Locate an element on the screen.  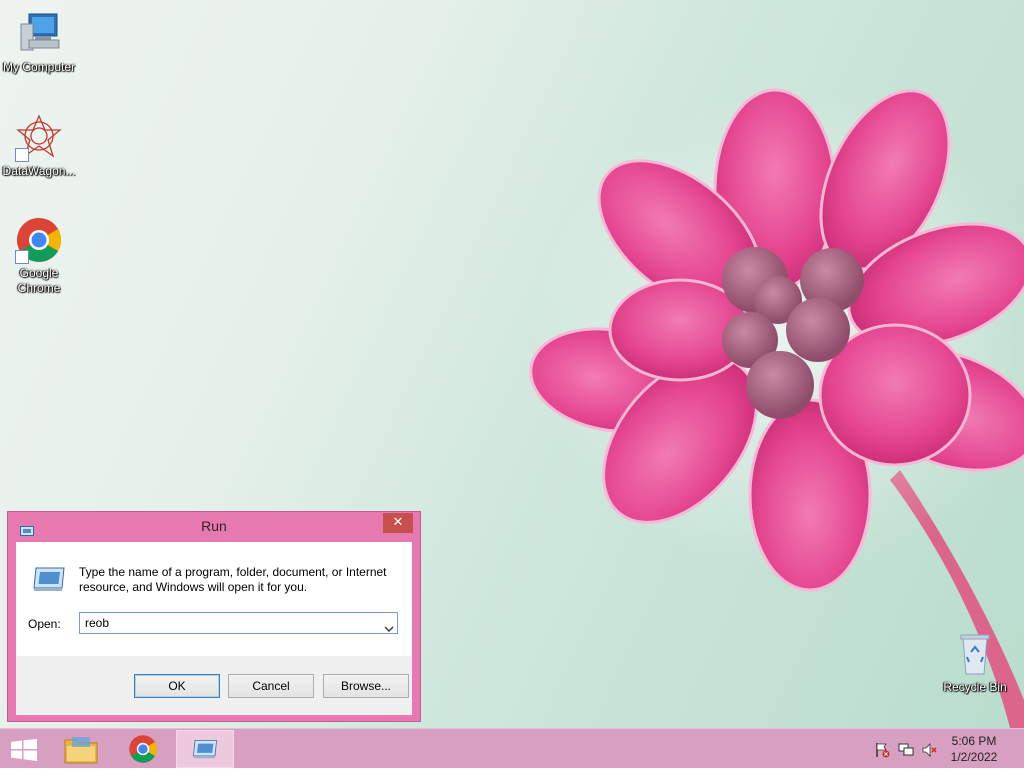
taskbar: 5:06 PM 1/2/2022 is located at coordinates (512, 748).